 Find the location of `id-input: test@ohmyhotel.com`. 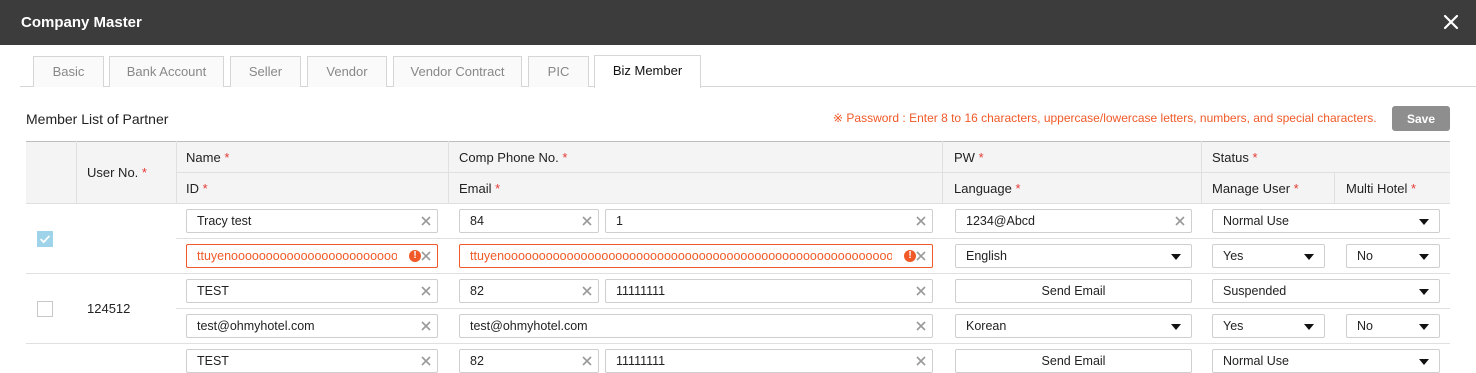

id-input: test@ohmyhotel.com is located at coordinates (312, 326).